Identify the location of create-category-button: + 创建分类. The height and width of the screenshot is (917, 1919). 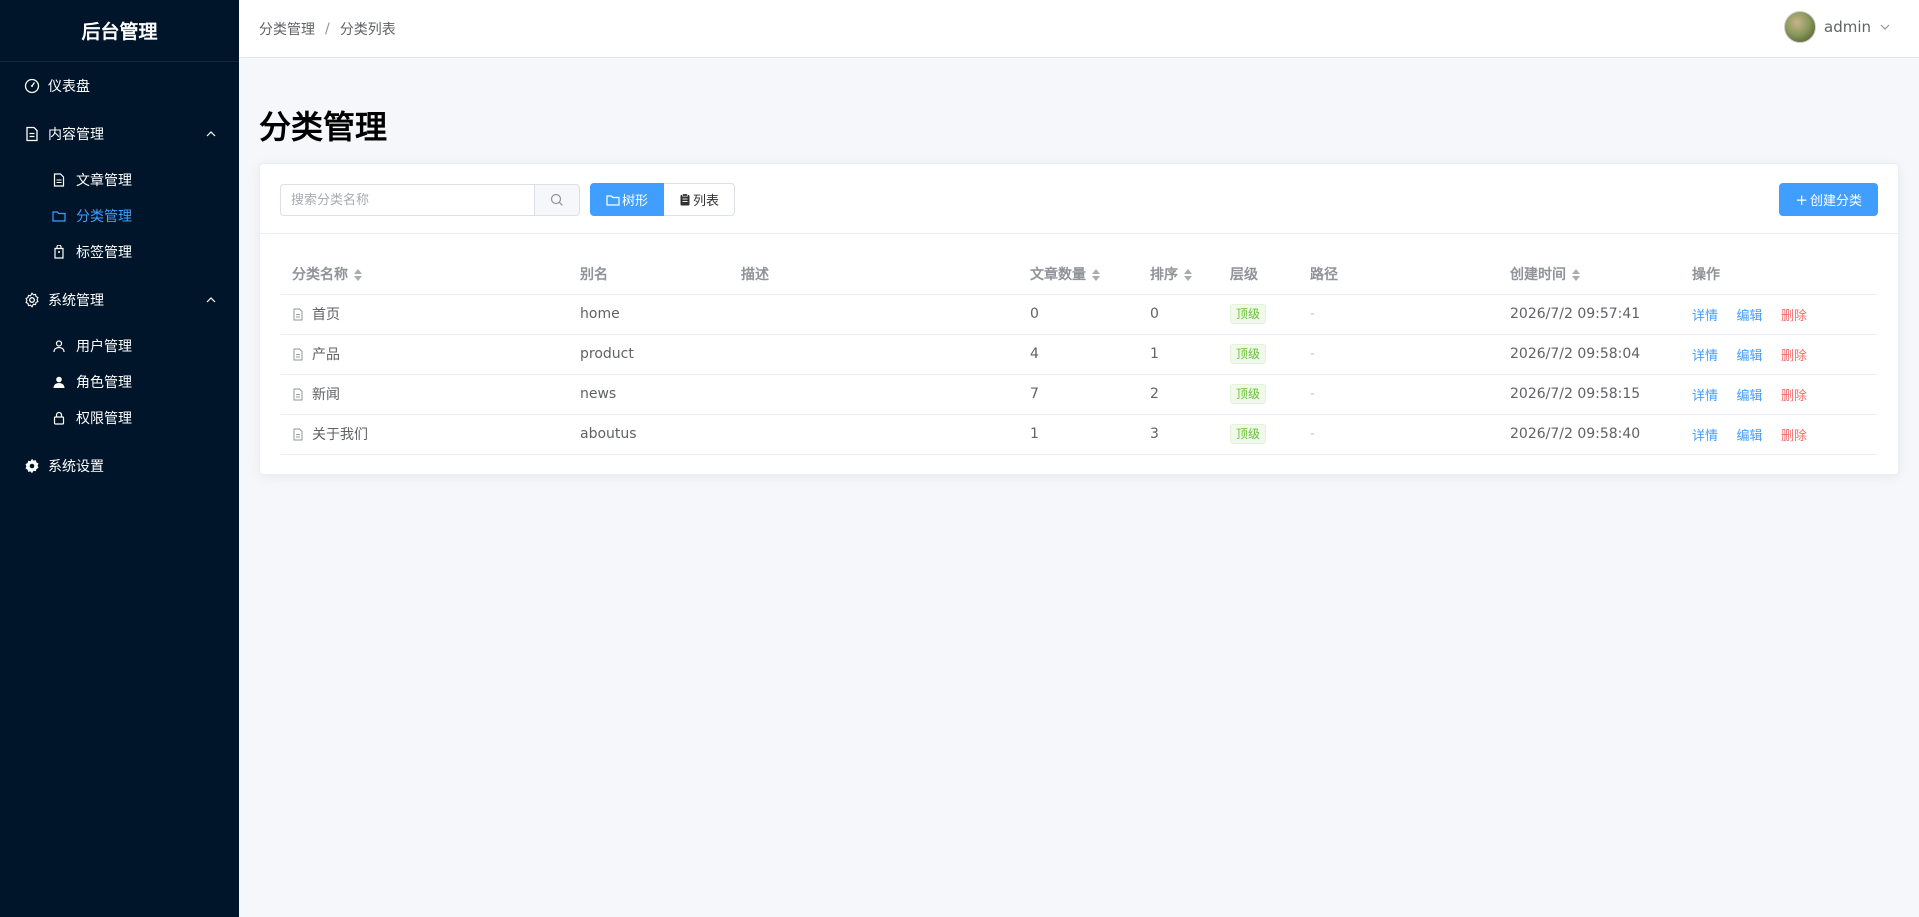
(1828, 199).